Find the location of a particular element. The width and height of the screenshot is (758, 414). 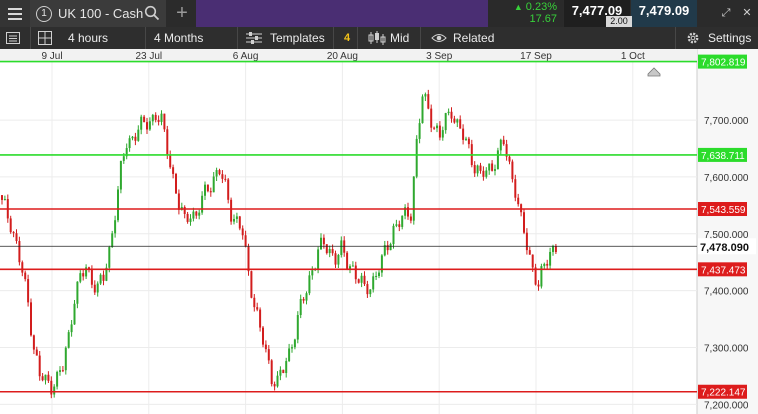

level-label: 7,543.559 is located at coordinates (723, 210).